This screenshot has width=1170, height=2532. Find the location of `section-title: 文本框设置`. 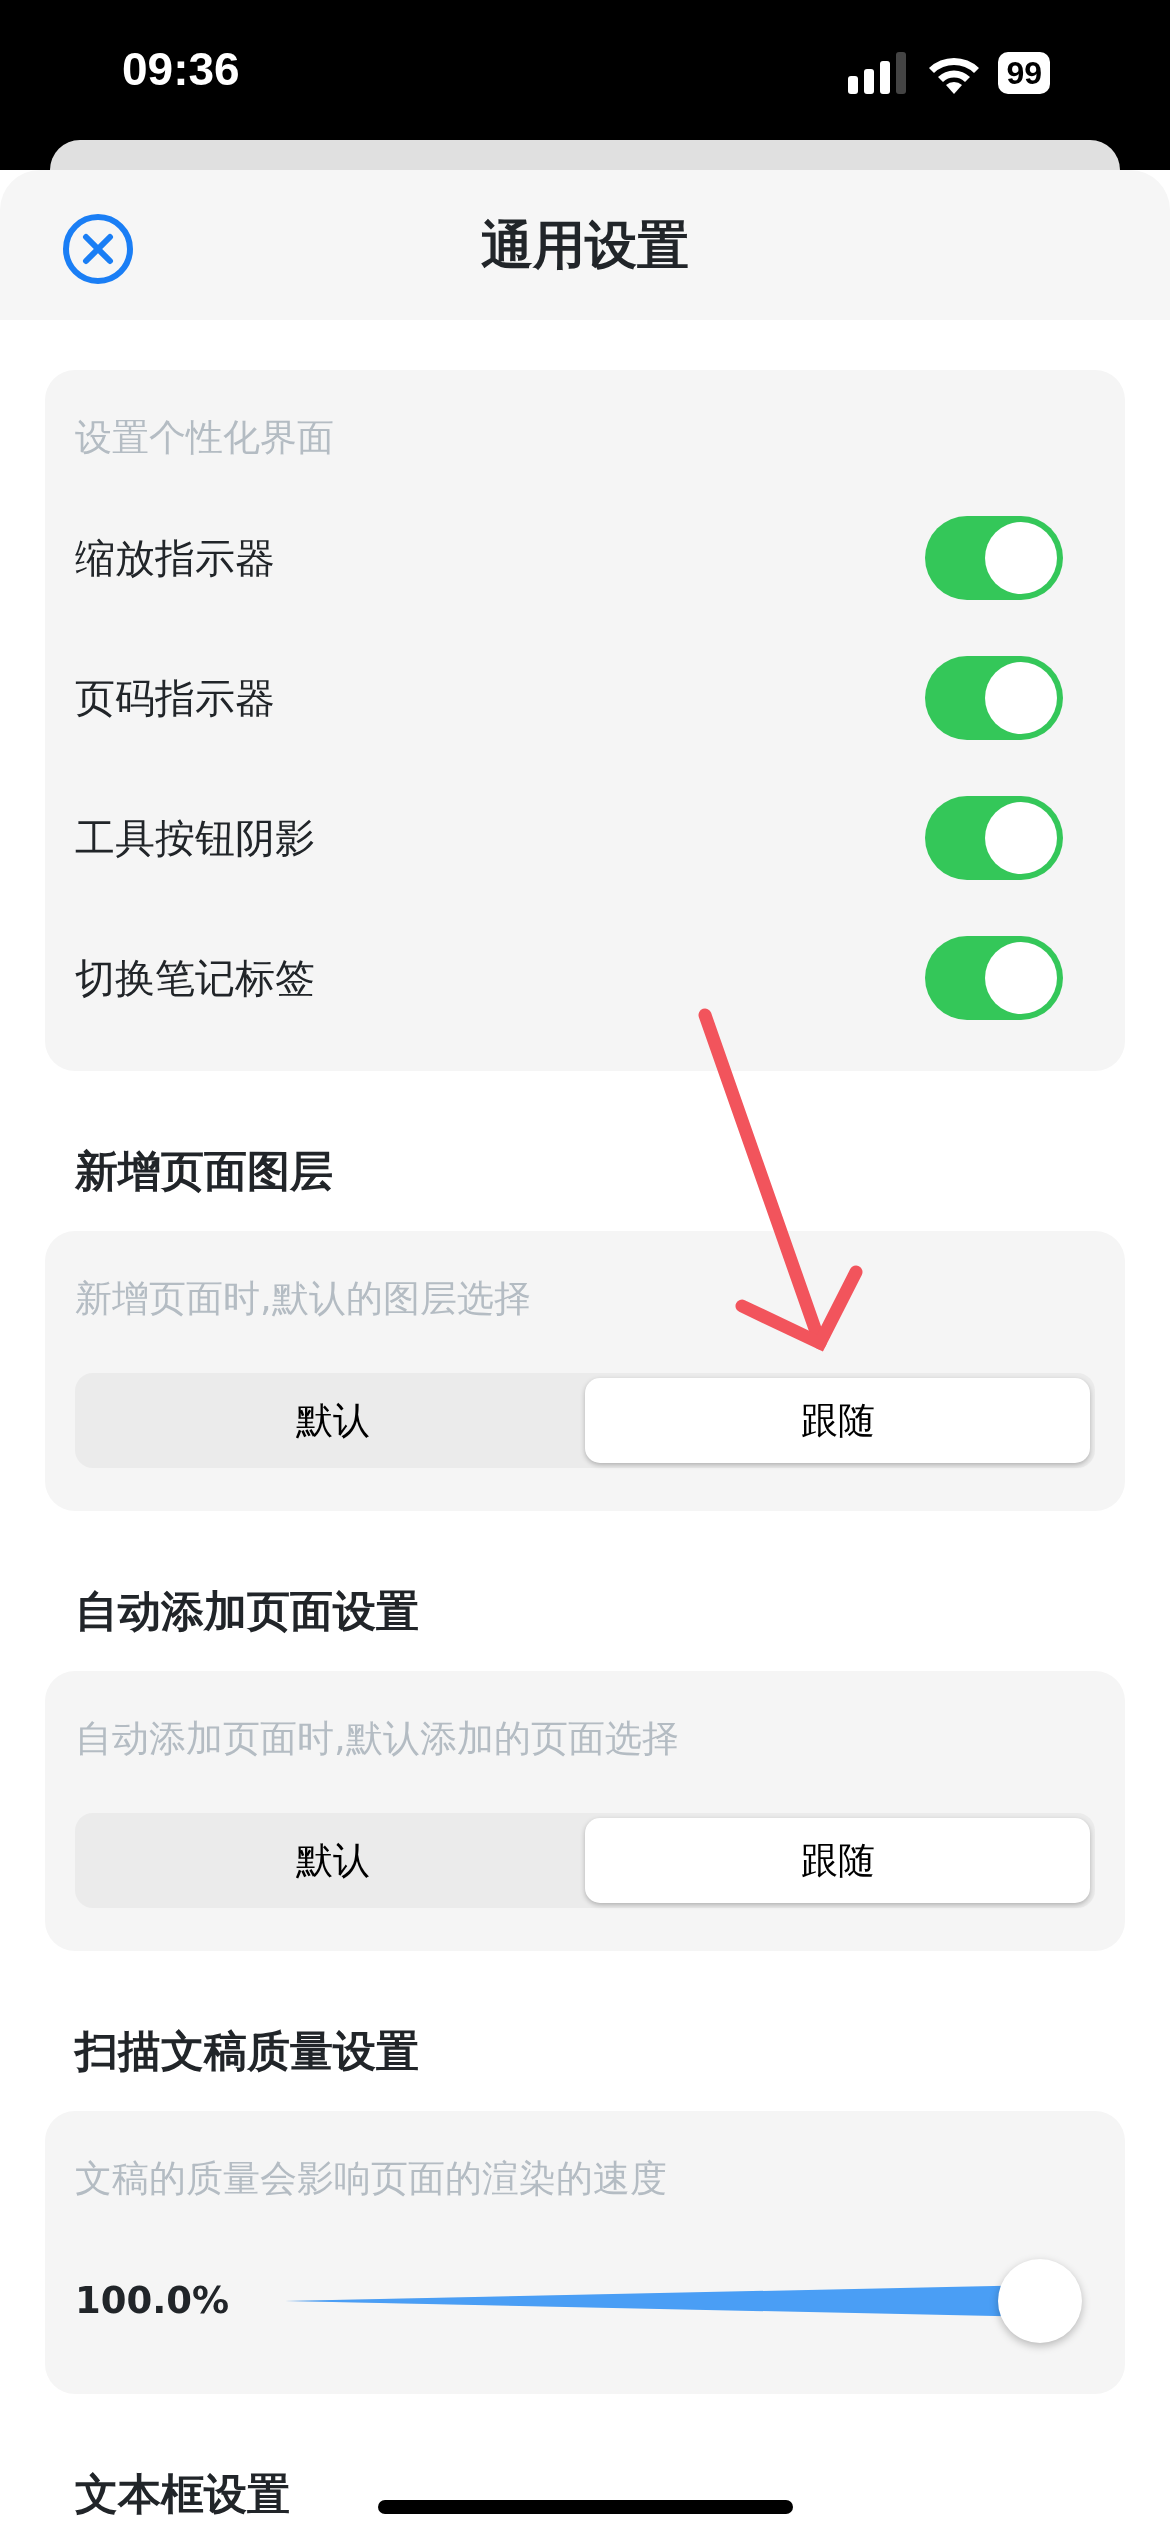

section-title: 文本框设置 is located at coordinates (182, 2494).